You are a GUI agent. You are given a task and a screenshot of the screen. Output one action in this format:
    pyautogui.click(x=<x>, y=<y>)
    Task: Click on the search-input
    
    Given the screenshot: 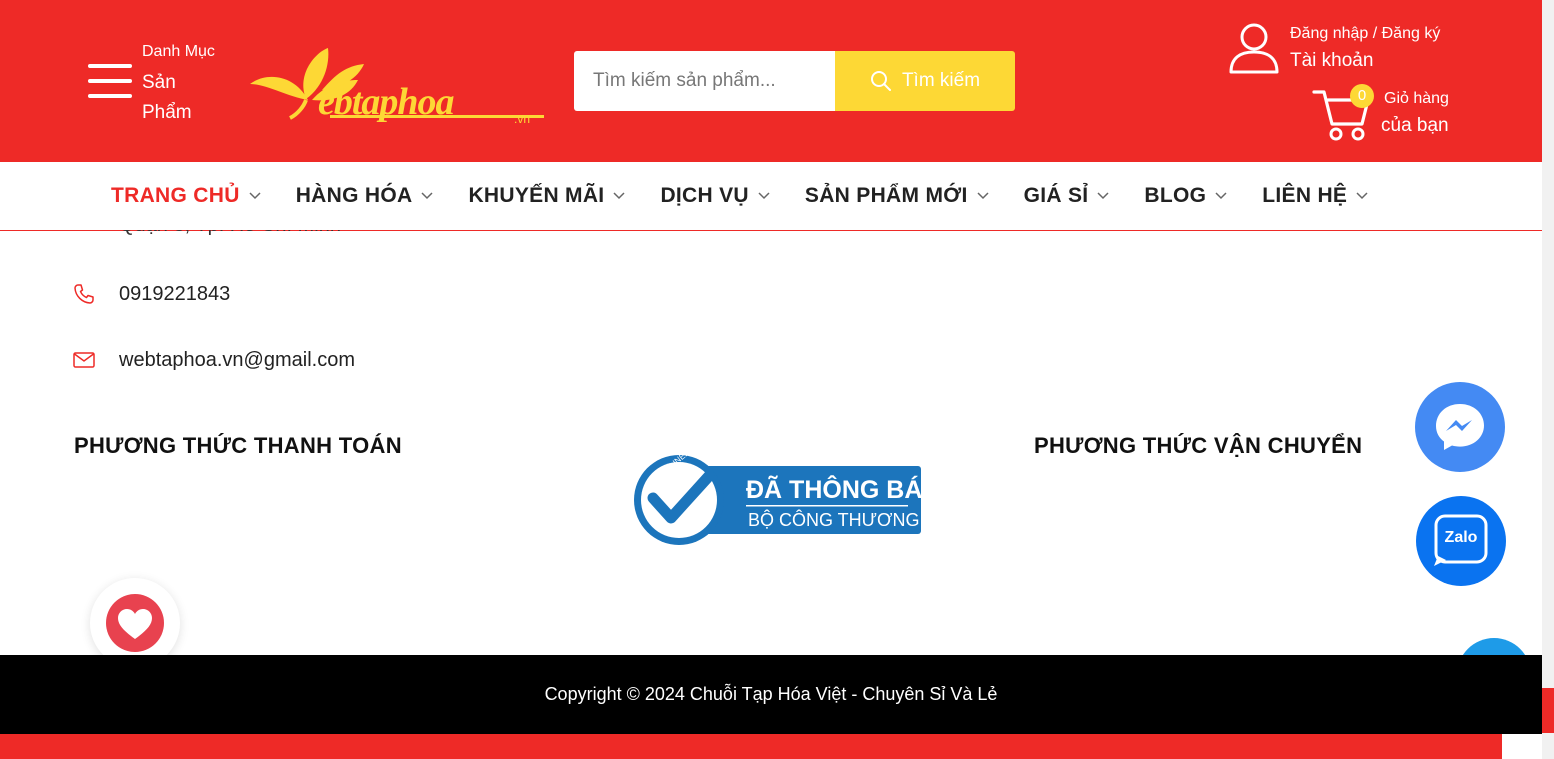 What is the action you would take?
    pyautogui.click(x=704, y=81)
    